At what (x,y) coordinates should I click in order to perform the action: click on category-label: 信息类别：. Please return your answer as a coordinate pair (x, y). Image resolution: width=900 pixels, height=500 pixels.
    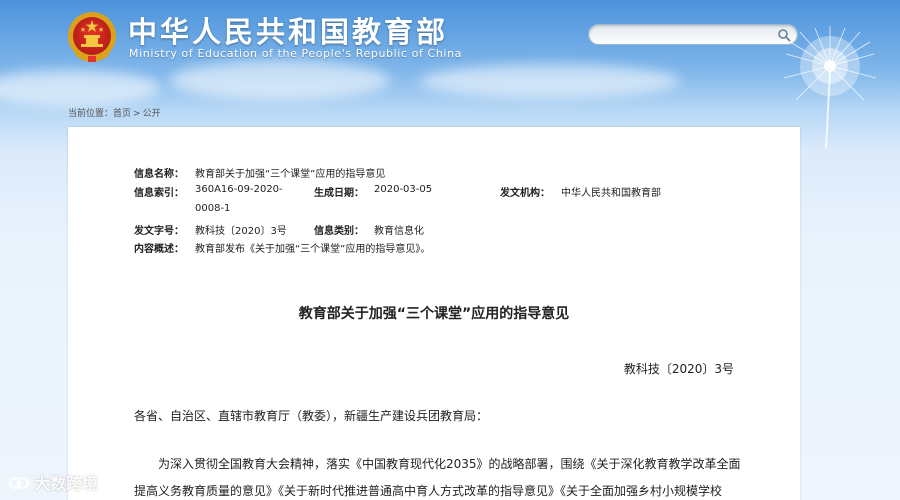
    Looking at the image, I should click on (339, 231).